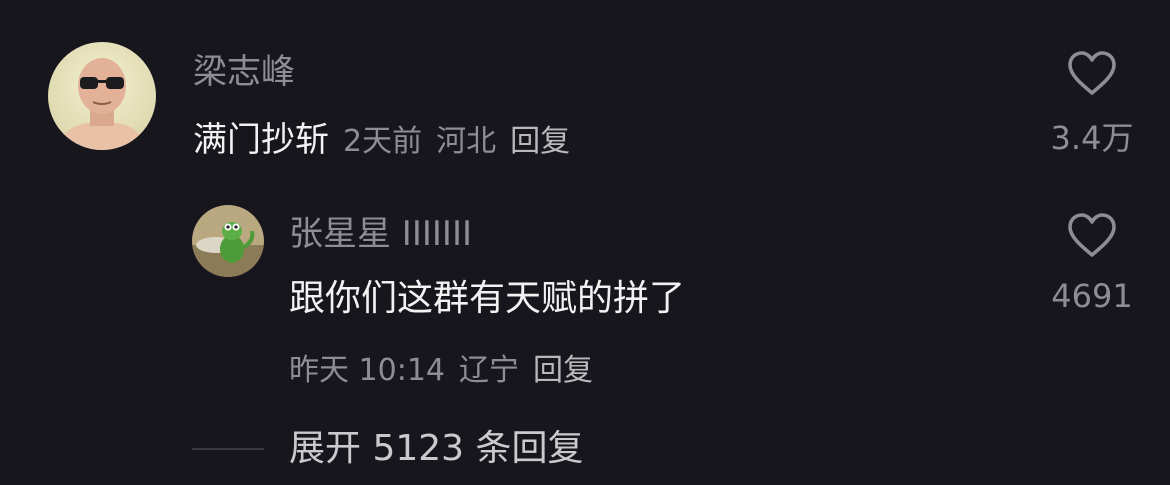 The image size is (1170, 485). I want to click on comment-username: 梁志峰, so click(244, 72).